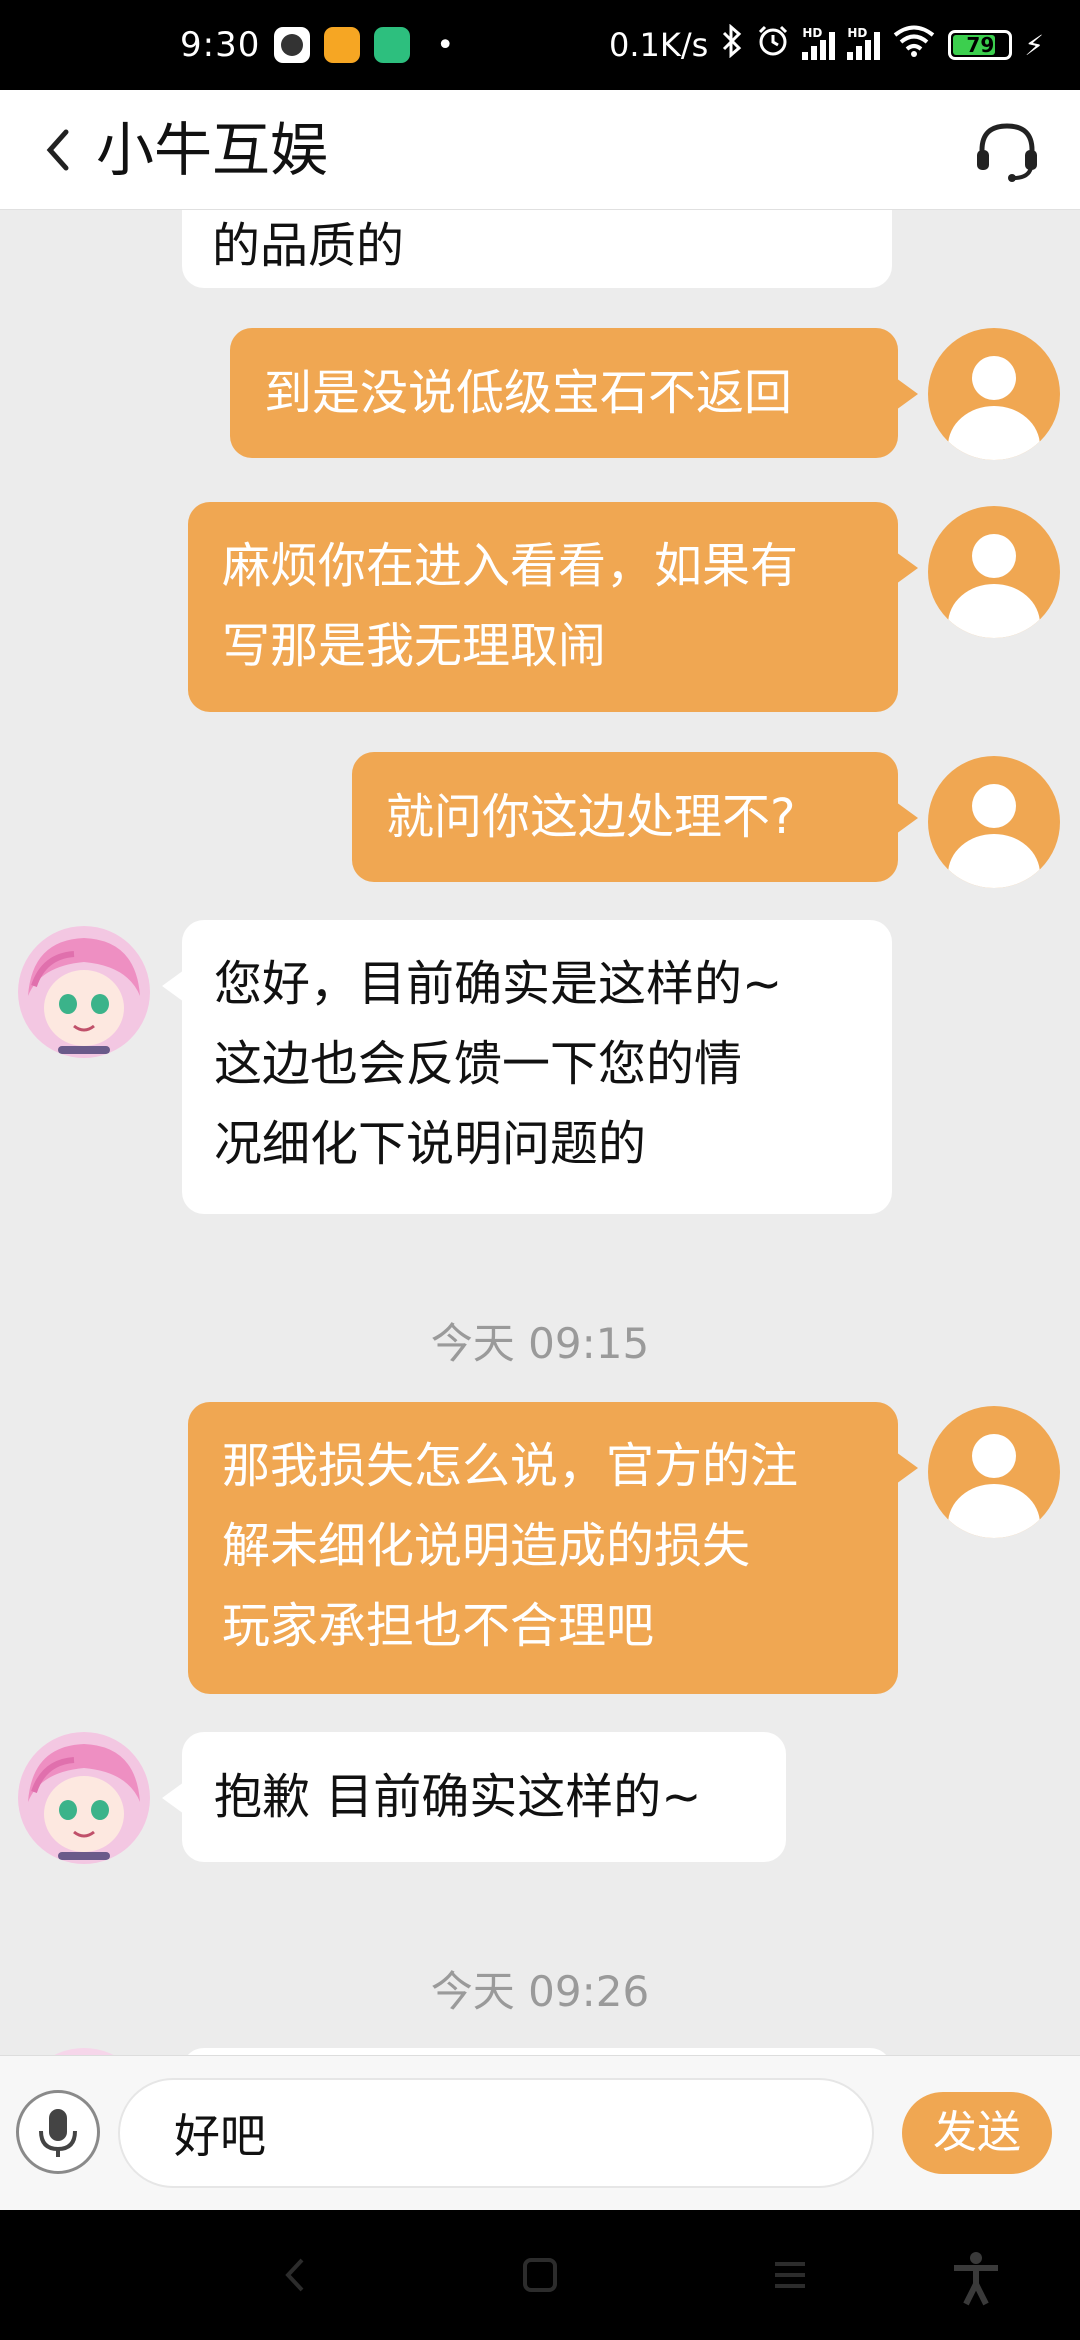  I want to click on user-message-bubble: 到是没说低级宝石不返回, so click(574, 393).